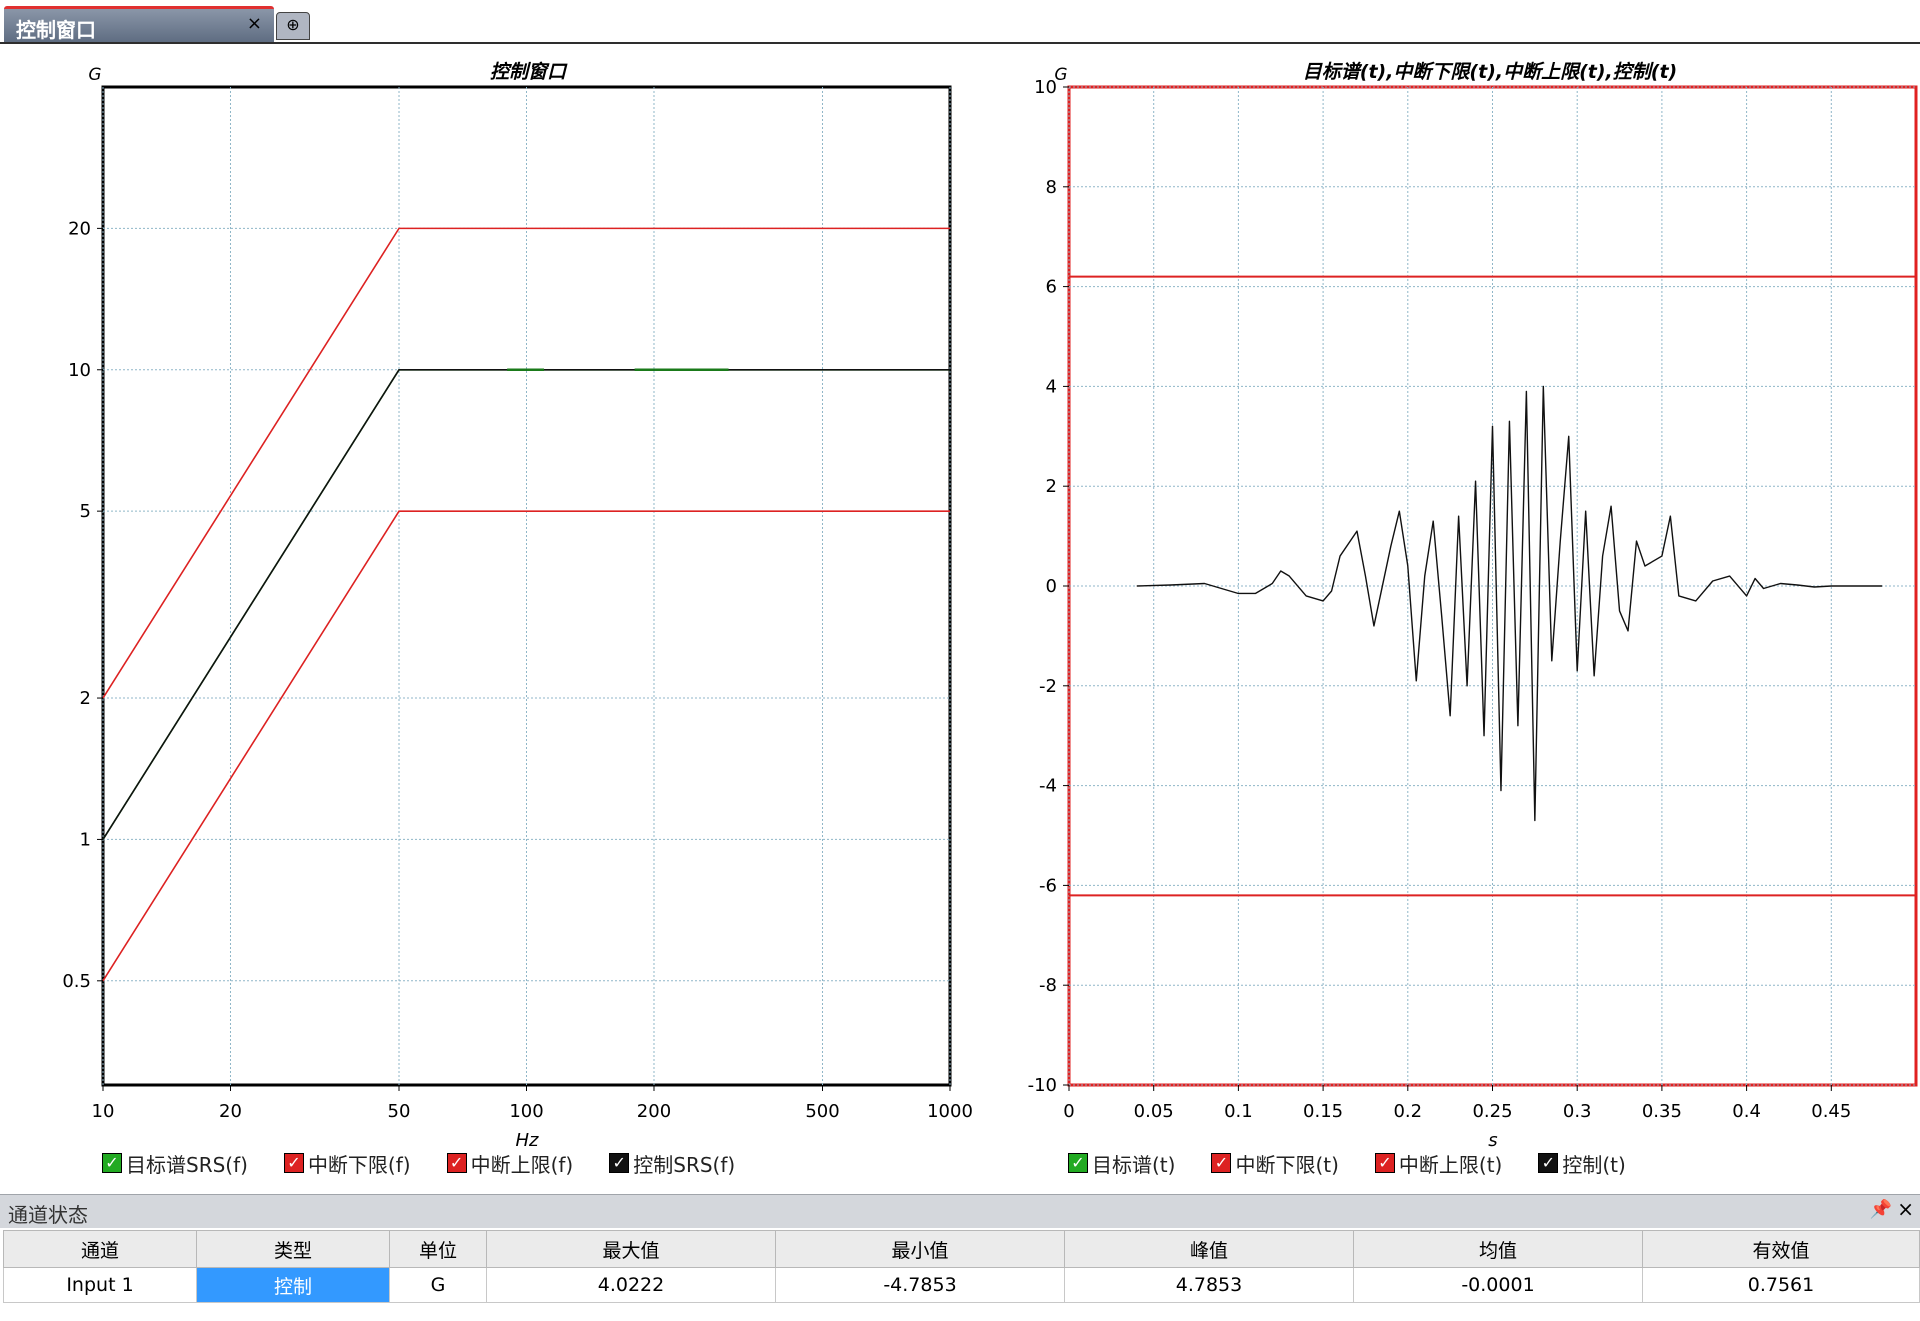 Image resolution: width=1920 pixels, height=1321 pixels. Describe the element at coordinates (631, 1249) in the screenshot. I see `column-header: 最大值` at that location.